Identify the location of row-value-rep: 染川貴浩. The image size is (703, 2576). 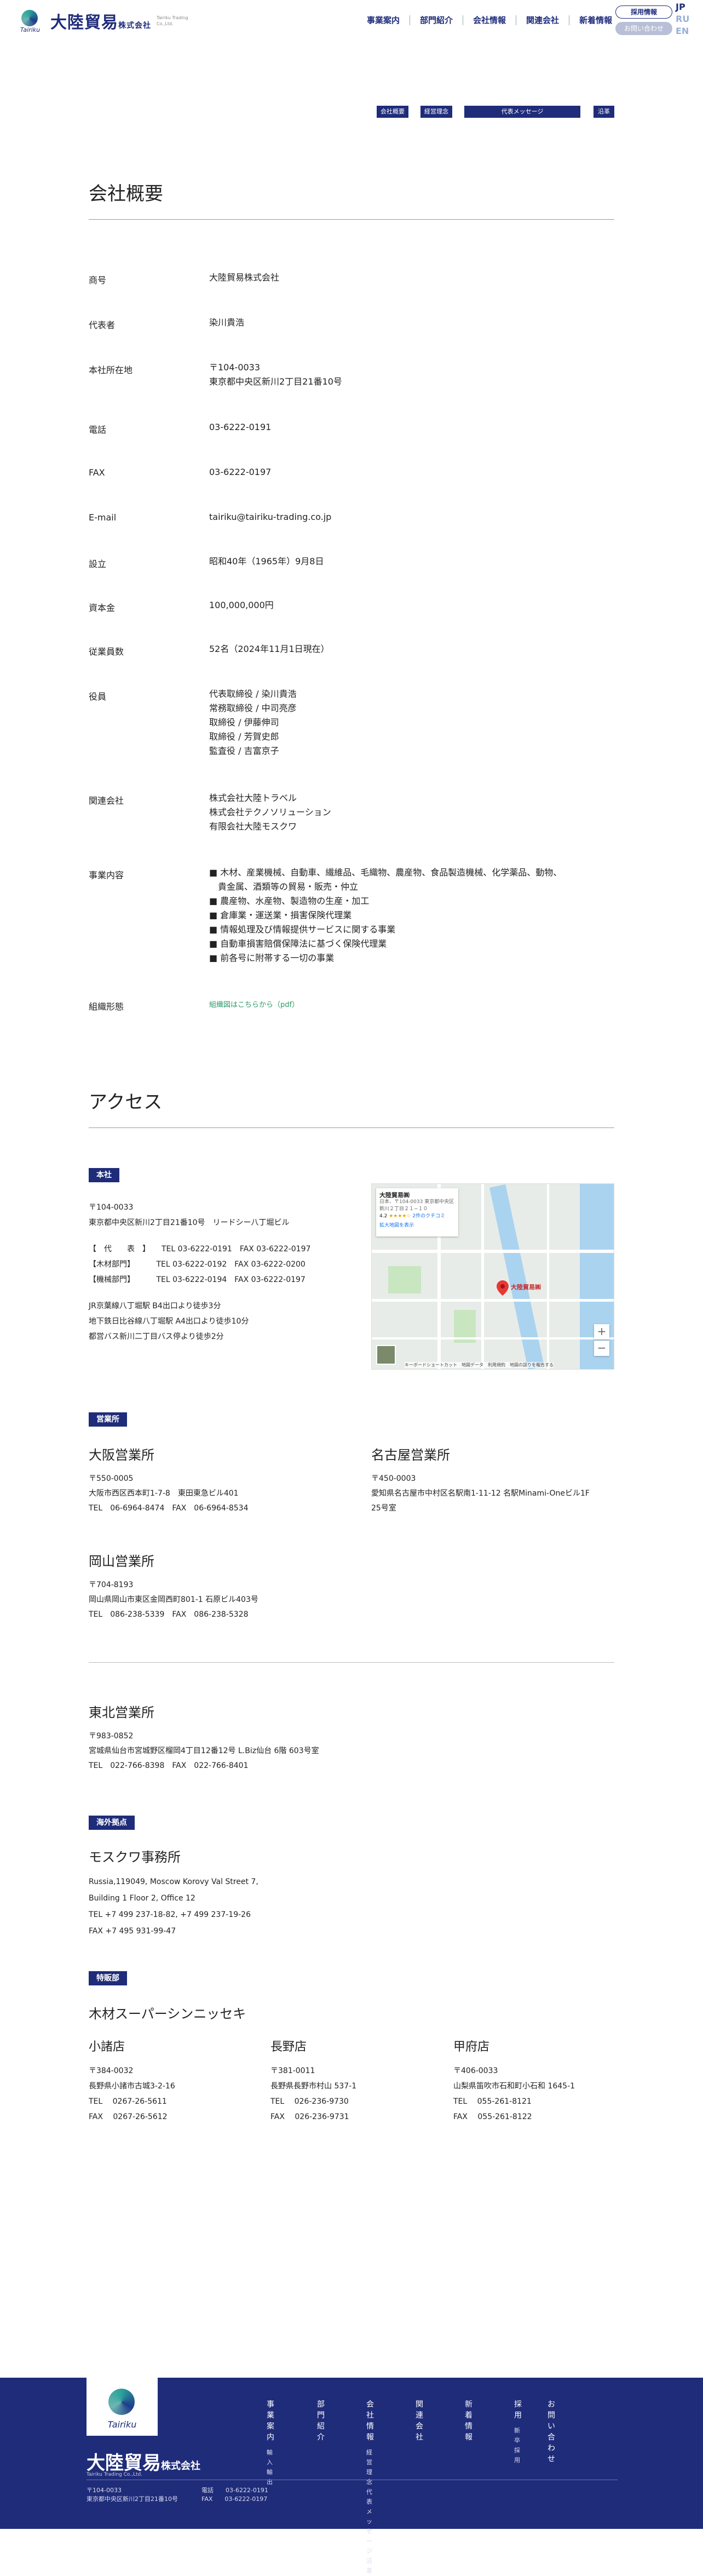
(227, 322).